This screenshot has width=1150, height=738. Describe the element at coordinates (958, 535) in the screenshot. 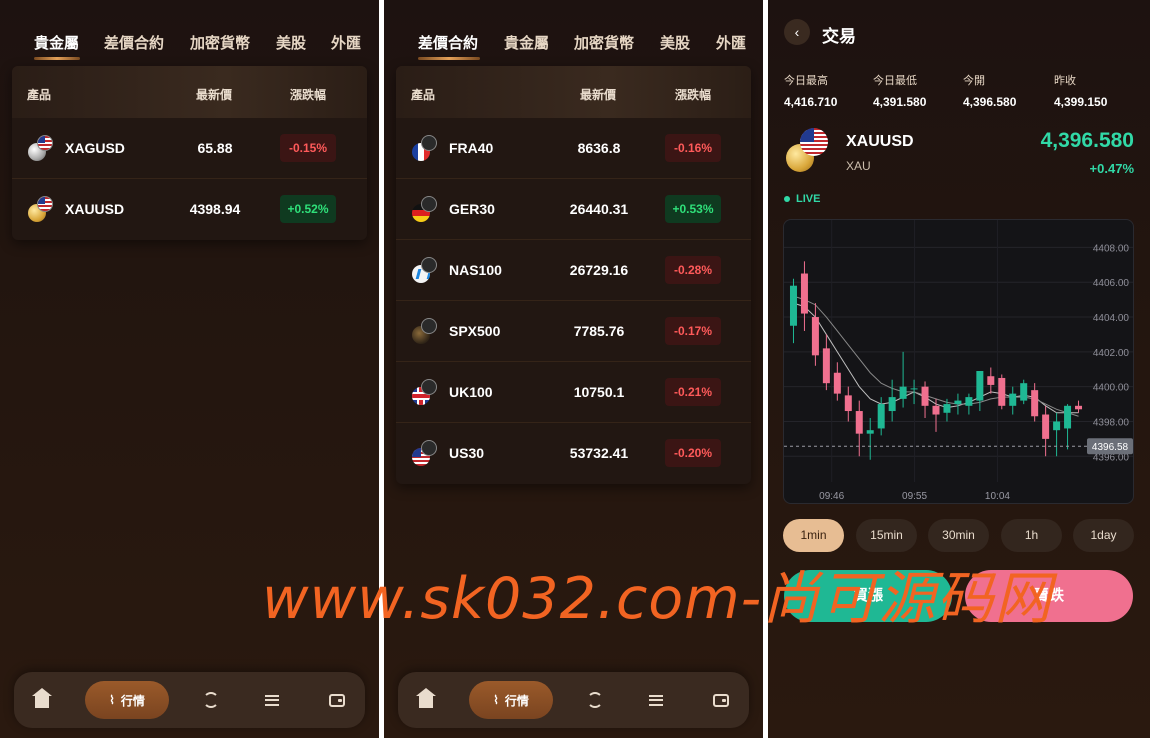

I see `timeframe-30min: 30min` at that location.